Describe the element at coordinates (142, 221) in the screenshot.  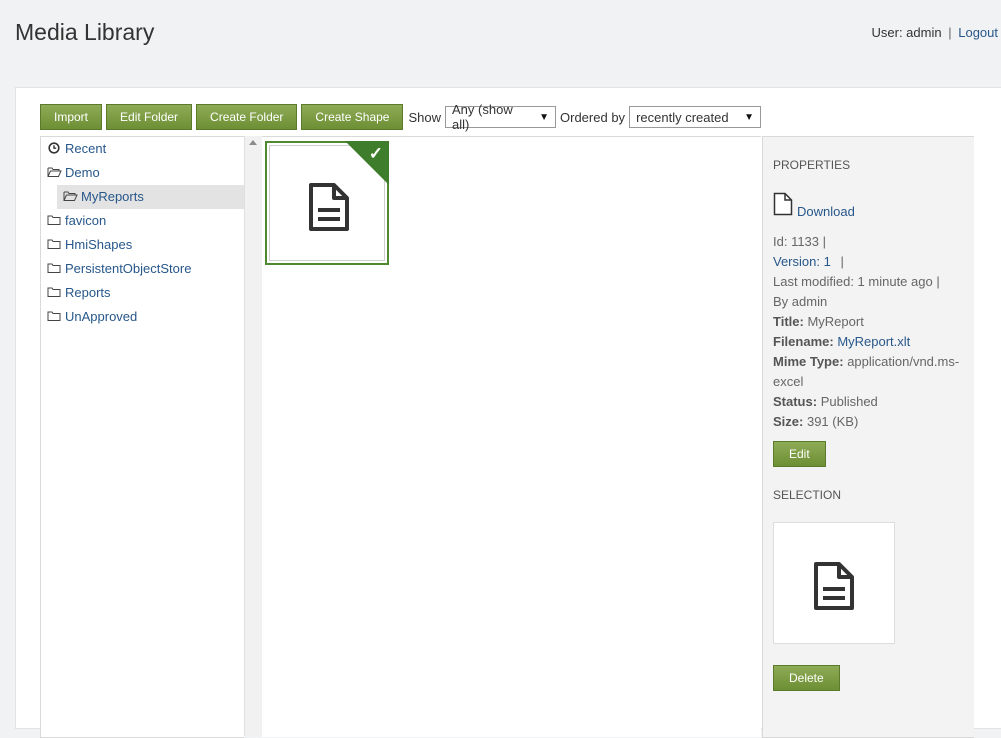
I see `tree-item-favicon: favicon` at that location.